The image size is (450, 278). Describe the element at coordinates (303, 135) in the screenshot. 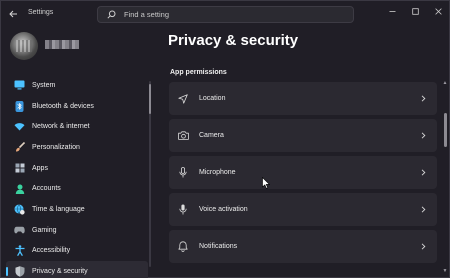

I see `permission-row-camera: Camera` at that location.